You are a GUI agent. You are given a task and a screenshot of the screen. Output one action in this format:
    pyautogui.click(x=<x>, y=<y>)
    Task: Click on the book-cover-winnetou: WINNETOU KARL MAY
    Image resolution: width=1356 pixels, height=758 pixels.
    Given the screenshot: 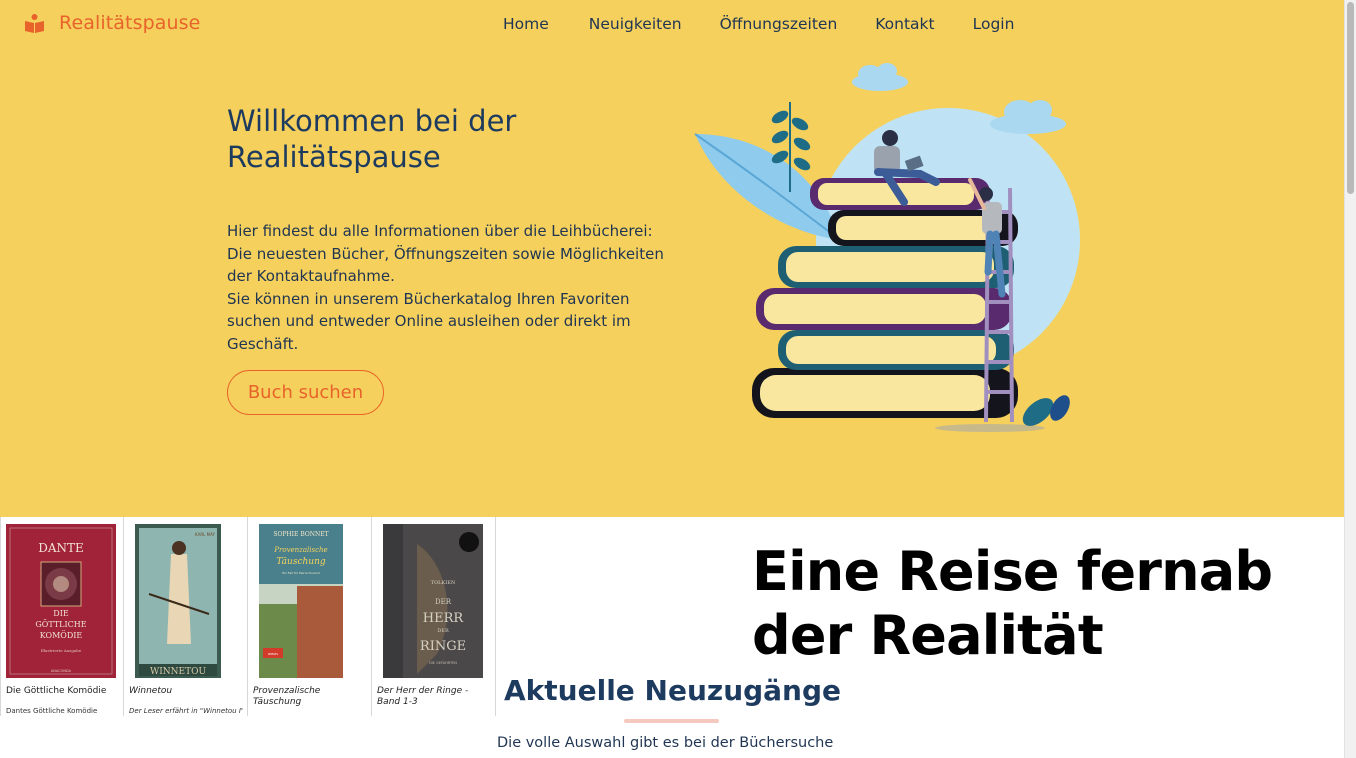 What is the action you would take?
    pyautogui.click(x=178, y=601)
    